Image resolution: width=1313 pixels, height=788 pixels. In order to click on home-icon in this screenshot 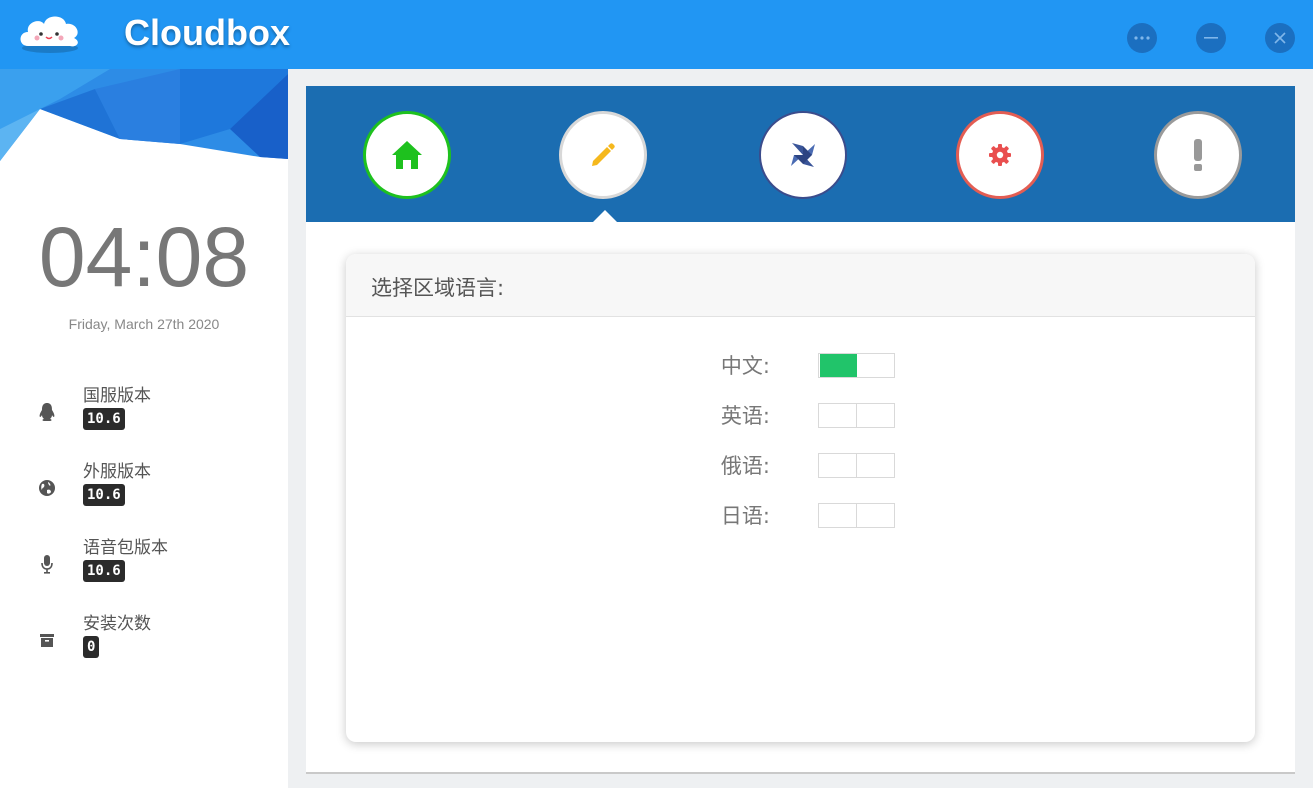, I will do `click(407, 155)`.